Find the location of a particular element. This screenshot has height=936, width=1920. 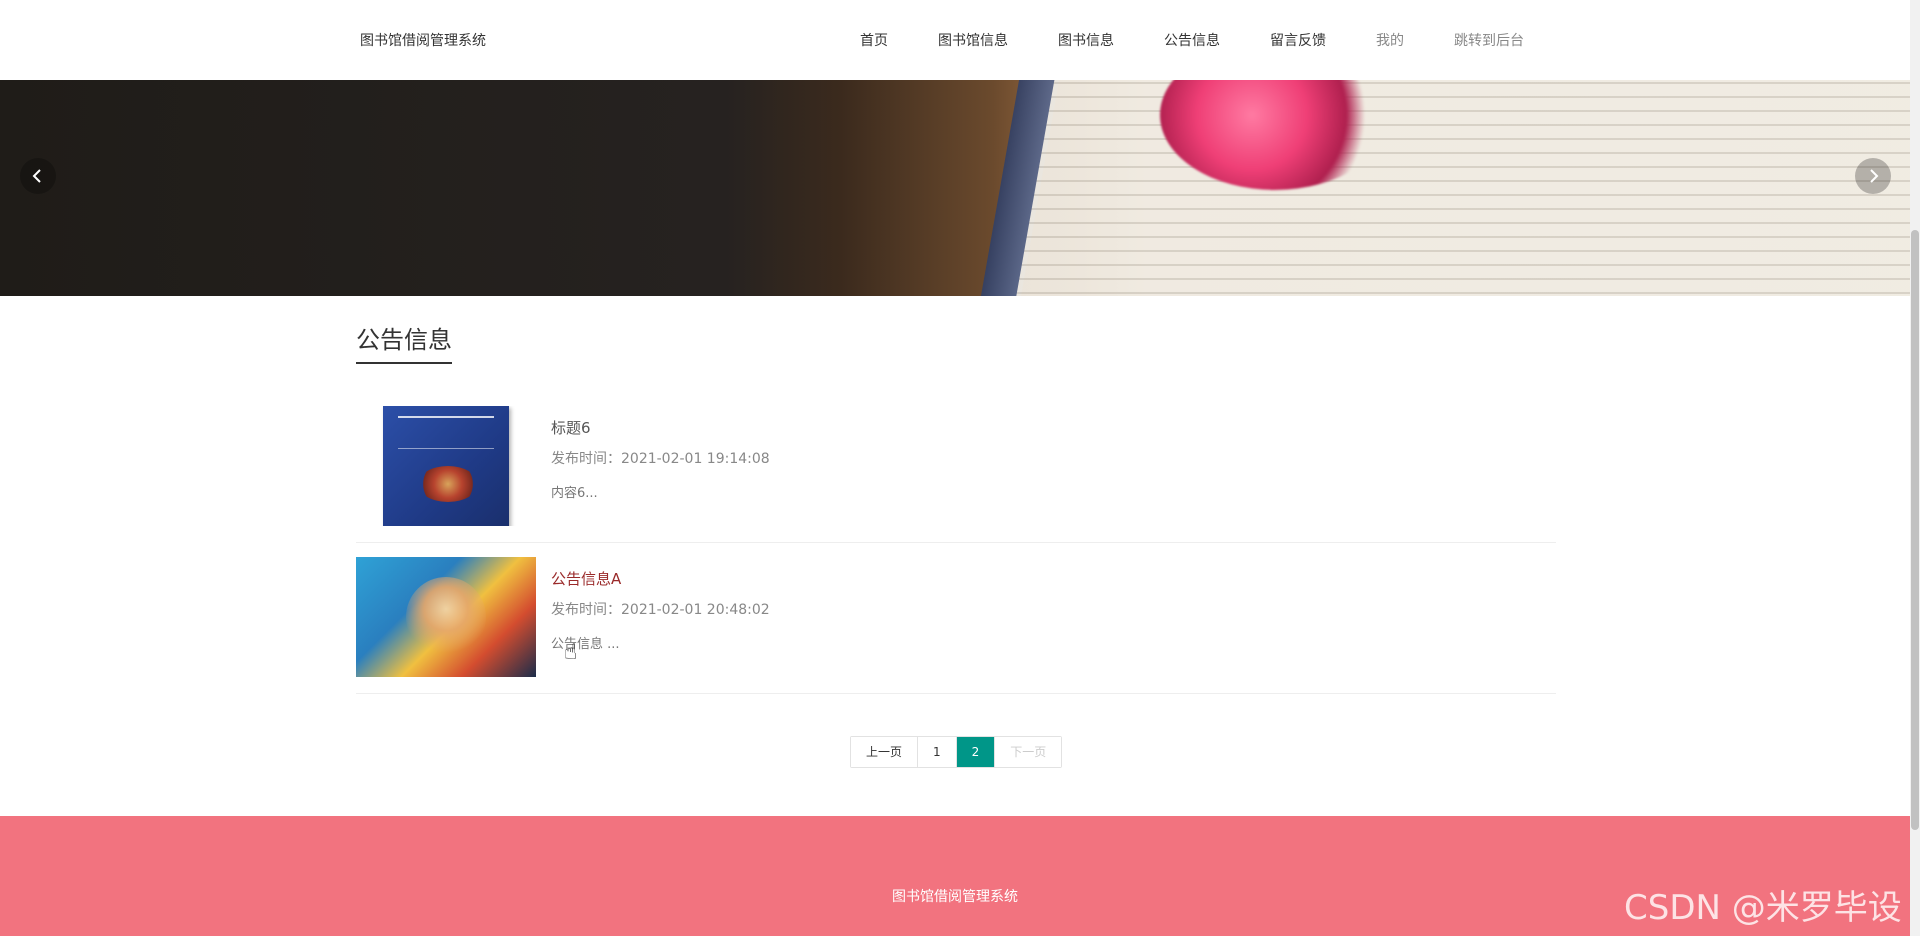

nav-item-admin: 跳转到后台 is located at coordinates (1489, 40).